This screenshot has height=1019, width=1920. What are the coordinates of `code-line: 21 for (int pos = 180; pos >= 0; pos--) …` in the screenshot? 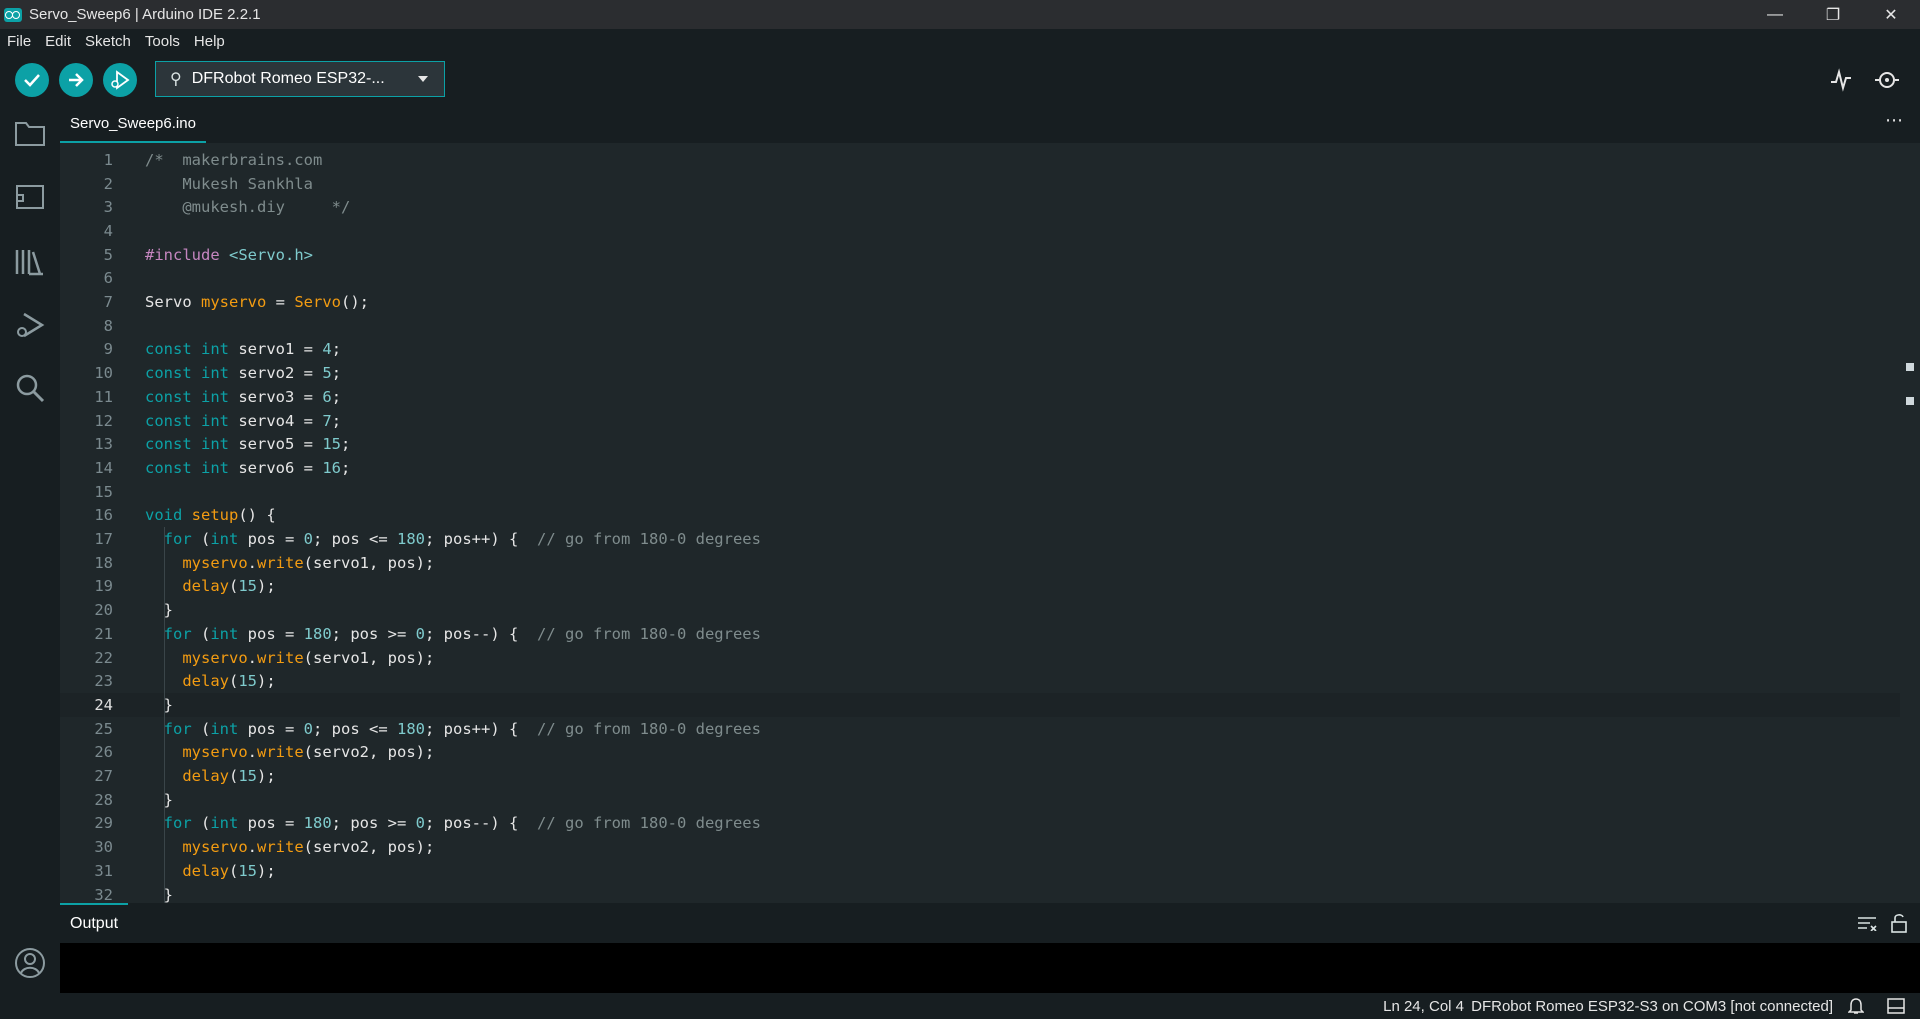 It's located at (980, 634).